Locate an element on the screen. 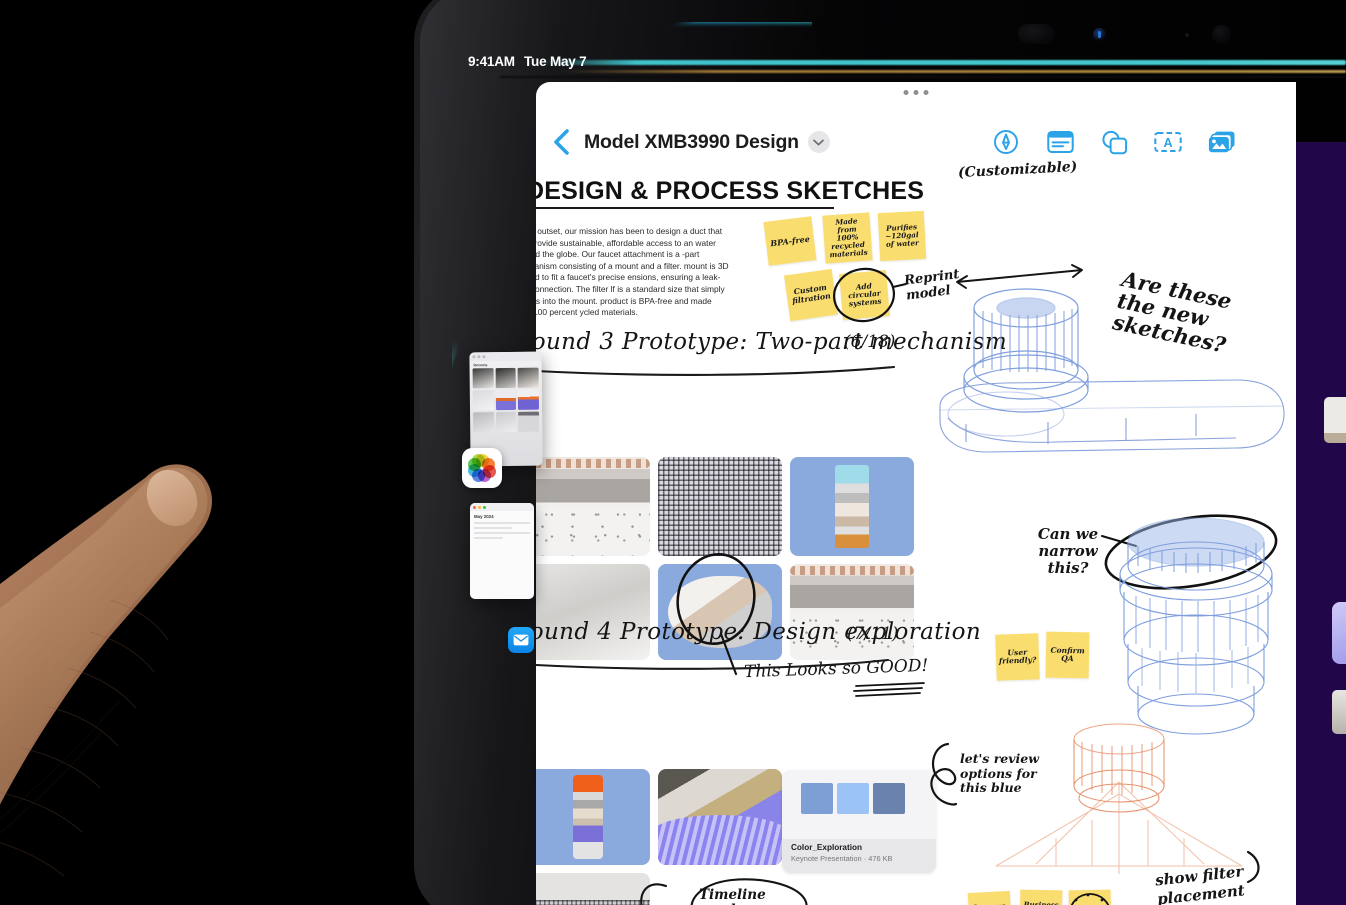  photos-petal is located at coordinates (478, 460).